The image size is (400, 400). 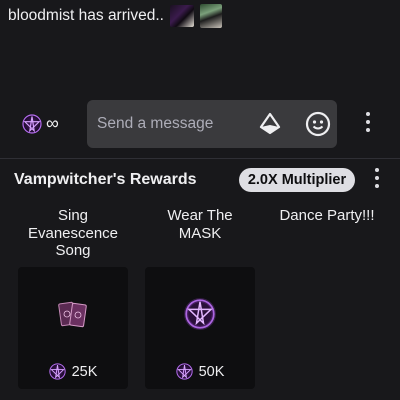 I want to click on multiplier-badge: 2.0X Multiplier, so click(x=297, y=180).